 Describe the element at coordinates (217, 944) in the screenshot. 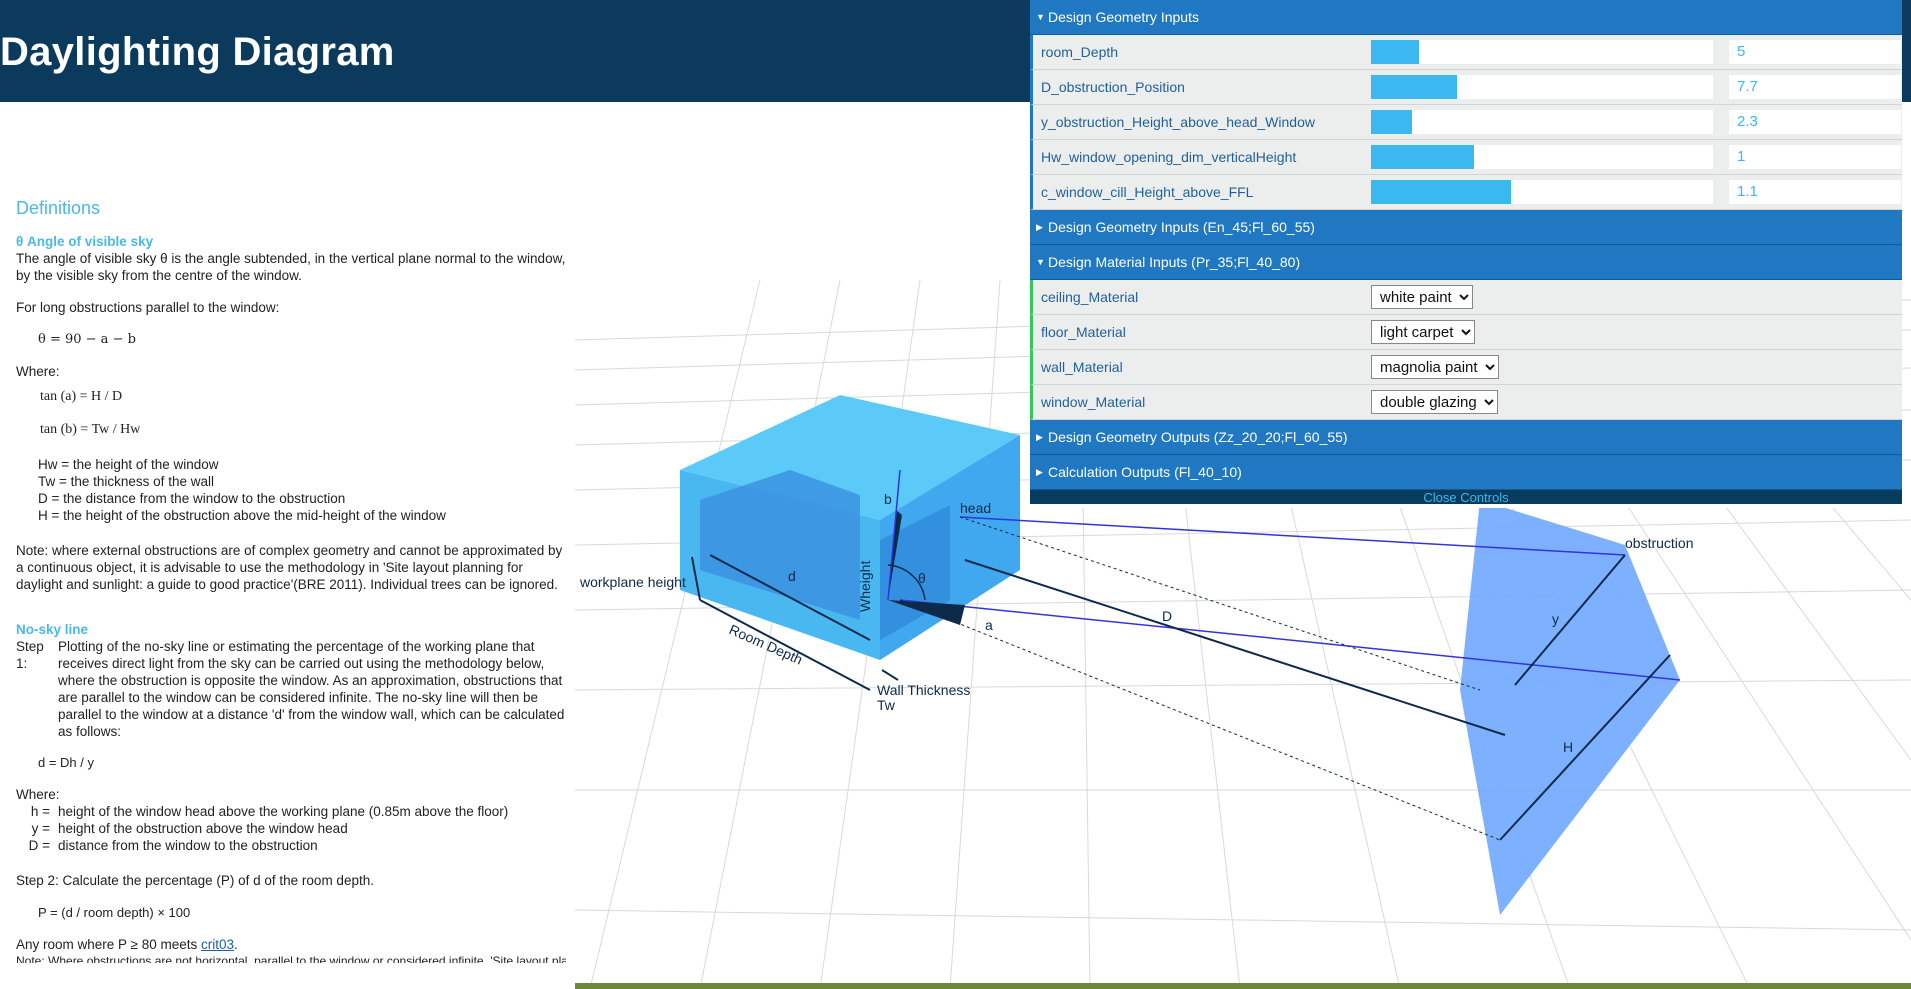

I see `crit03-link: crit03` at that location.